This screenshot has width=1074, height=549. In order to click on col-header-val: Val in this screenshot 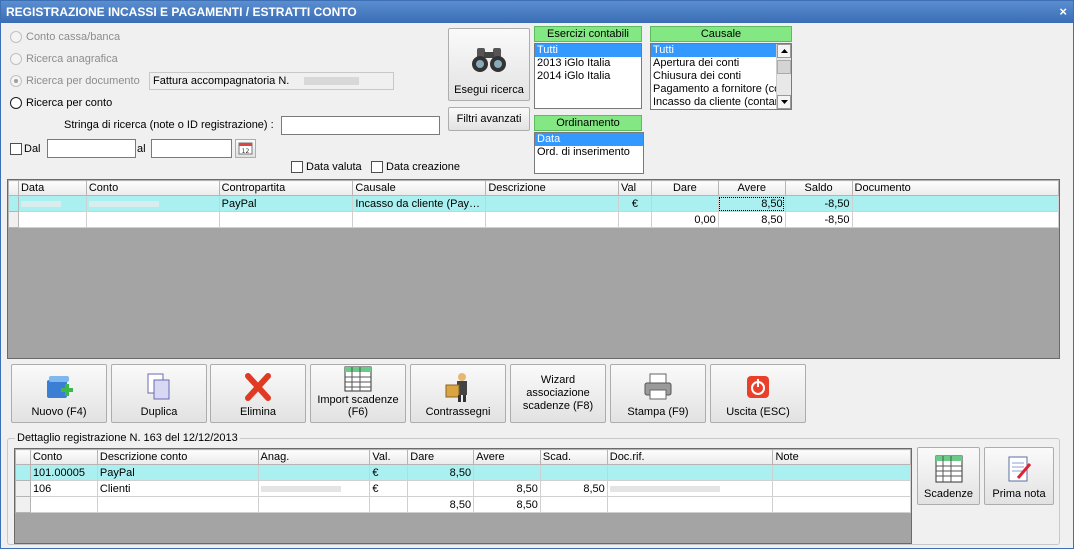, I will do `click(635, 188)`.